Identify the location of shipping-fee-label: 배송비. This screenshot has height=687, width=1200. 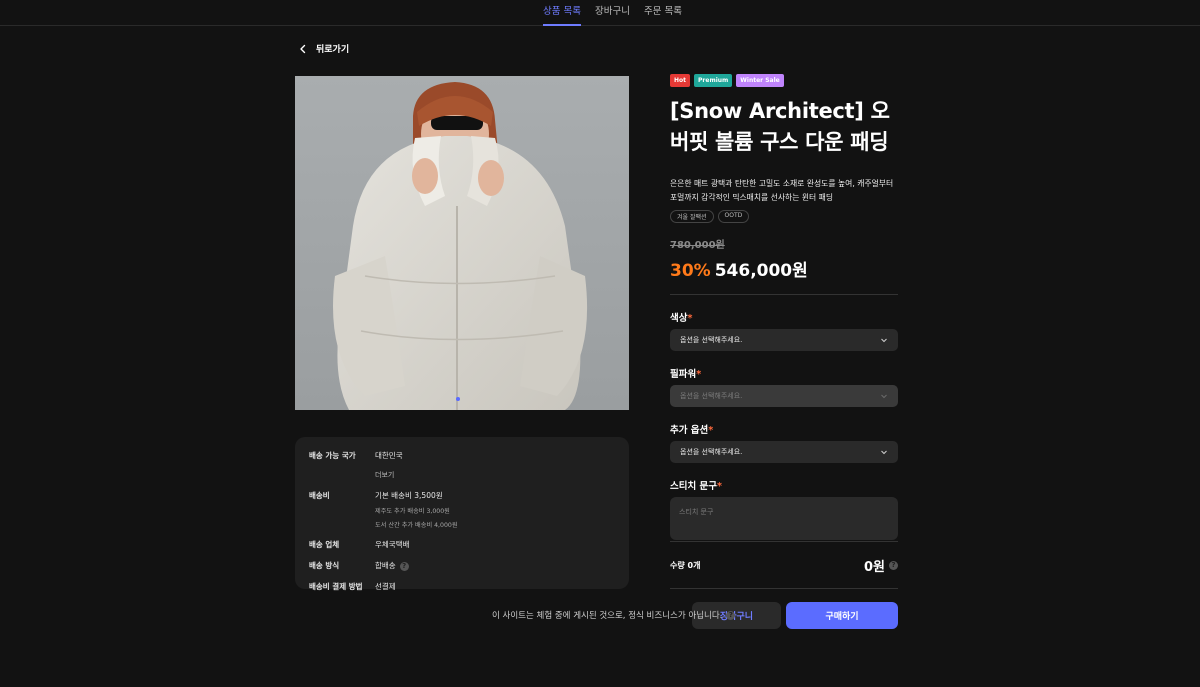
(319, 495).